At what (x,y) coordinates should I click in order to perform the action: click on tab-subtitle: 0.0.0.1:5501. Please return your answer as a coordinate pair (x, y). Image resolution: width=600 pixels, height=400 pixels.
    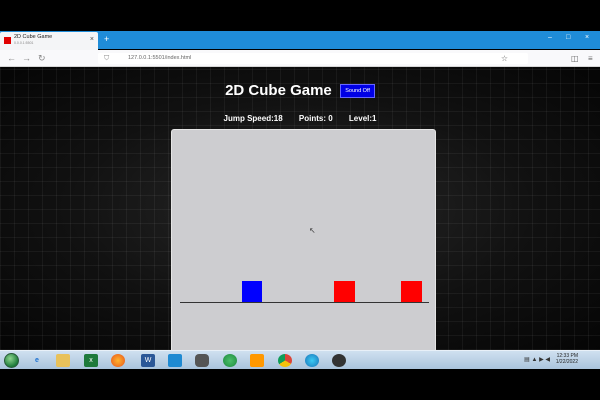
    Looking at the image, I should click on (24, 43).